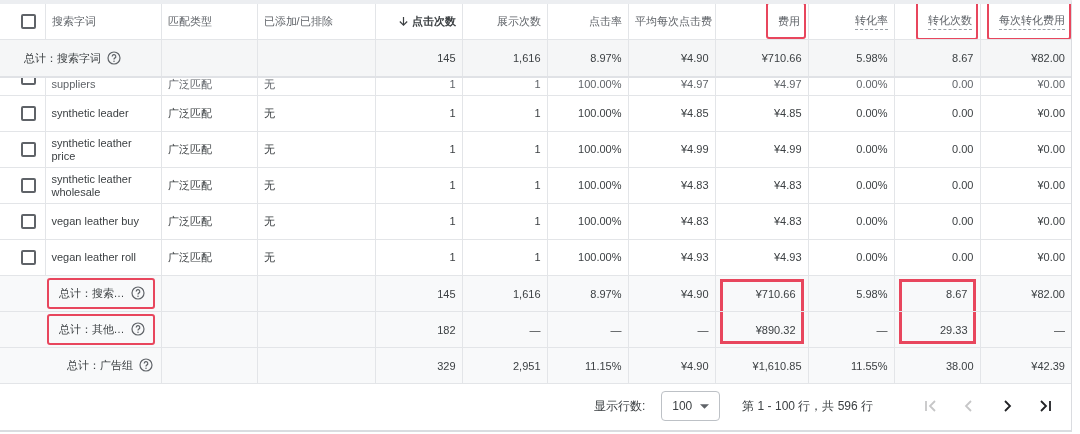 This screenshot has width=1080, height=434. Describe the element at coordinates (931, 406) in the screenshot. I see `first-page-icon` at that location.